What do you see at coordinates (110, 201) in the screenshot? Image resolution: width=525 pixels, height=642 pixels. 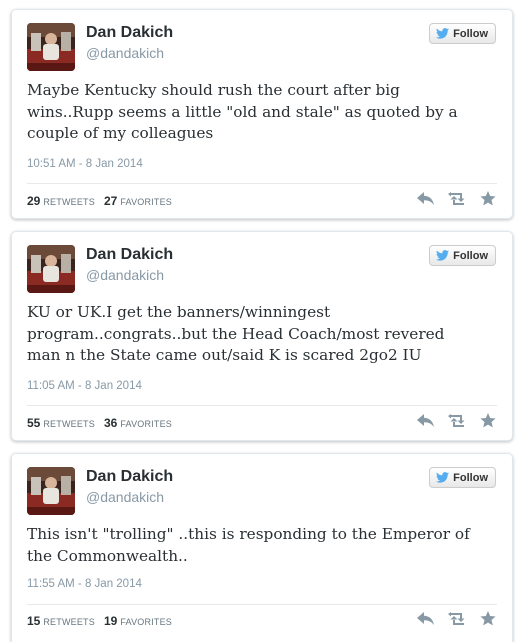 I see `favorite-count: 27` at bounding box center [110, 201].